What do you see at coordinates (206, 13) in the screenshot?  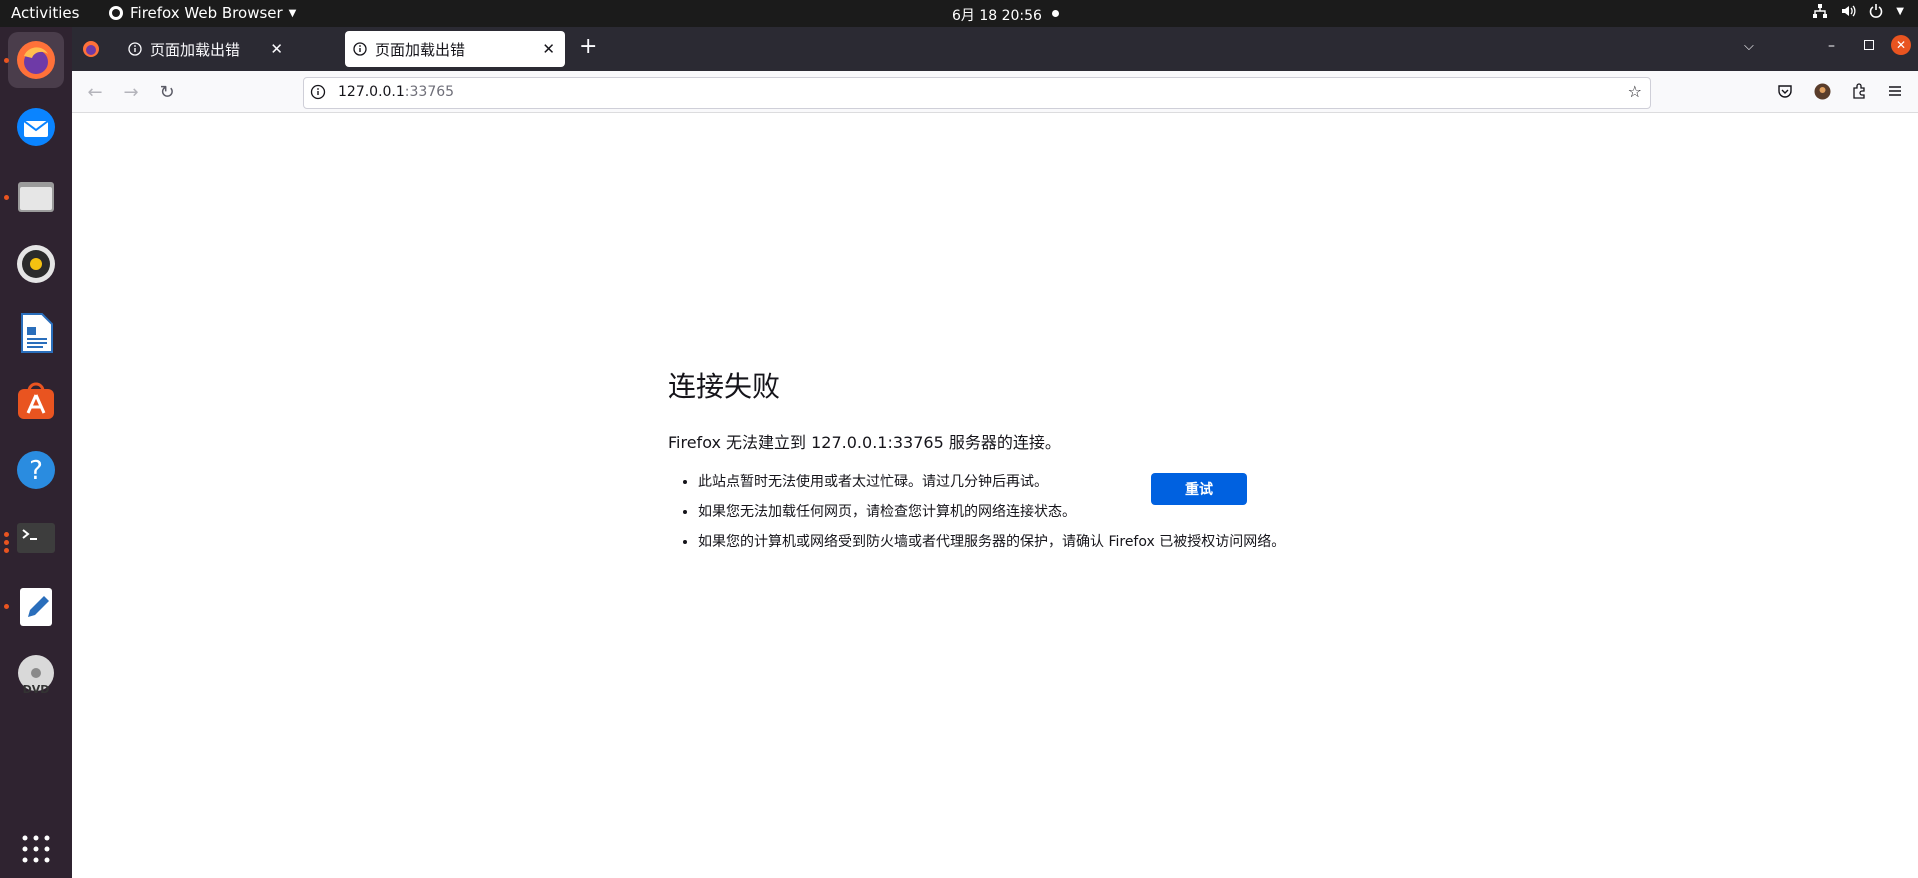 I see `app-menu-label: Firefox Web Browser` at bounding box center [206, 13].